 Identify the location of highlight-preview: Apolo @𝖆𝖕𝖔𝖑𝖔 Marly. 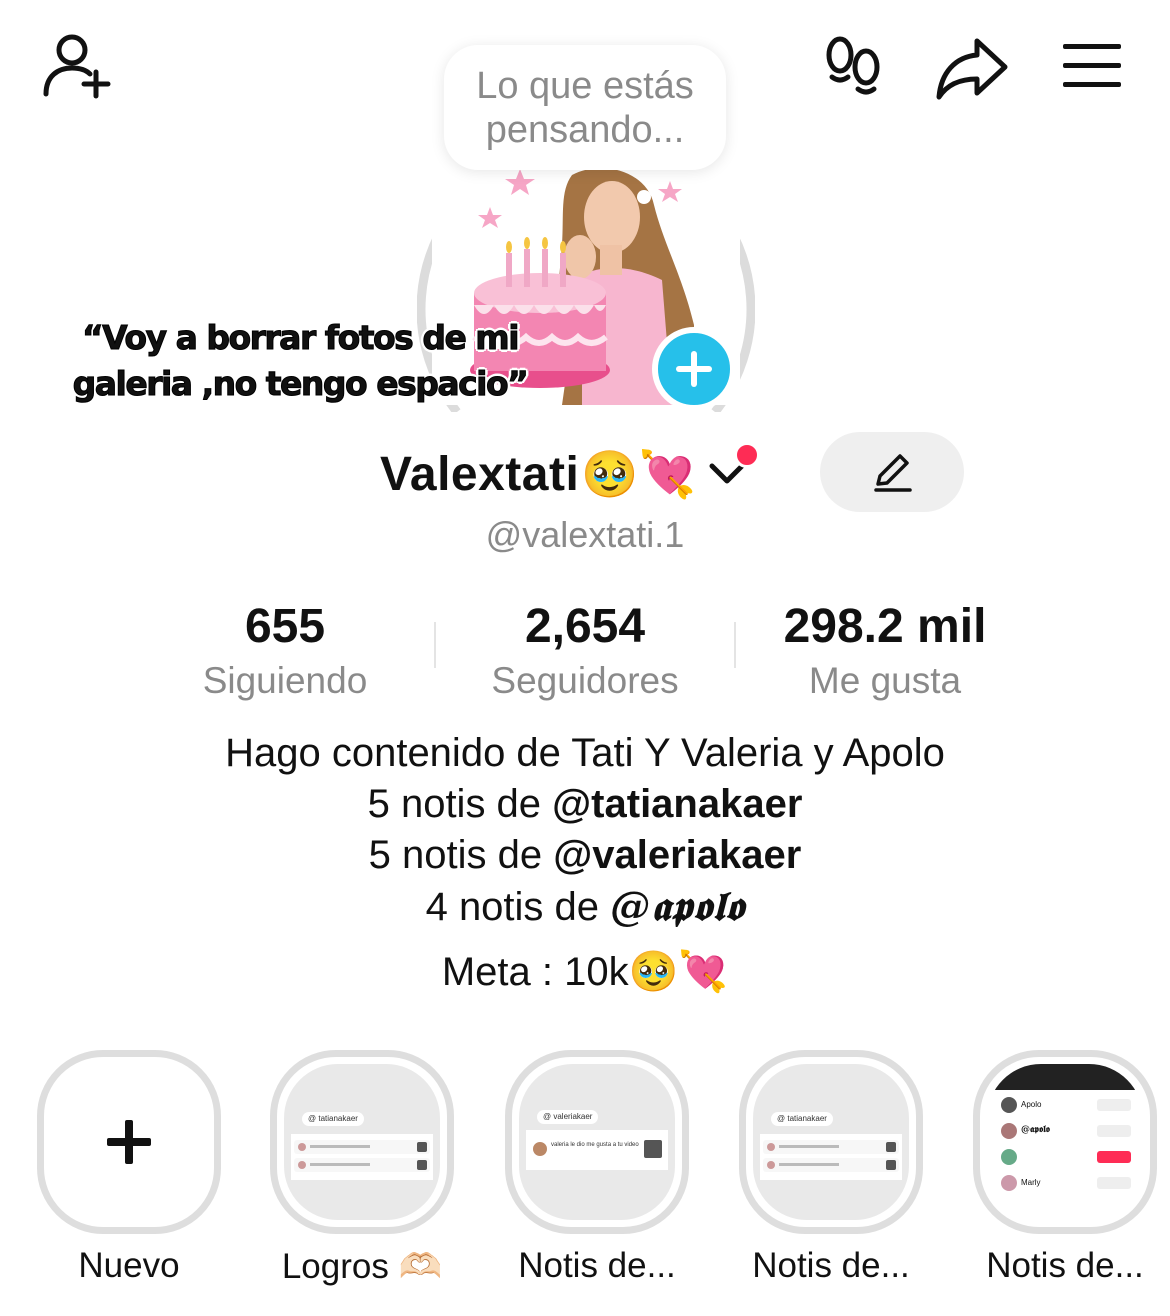
(1065, 1142).